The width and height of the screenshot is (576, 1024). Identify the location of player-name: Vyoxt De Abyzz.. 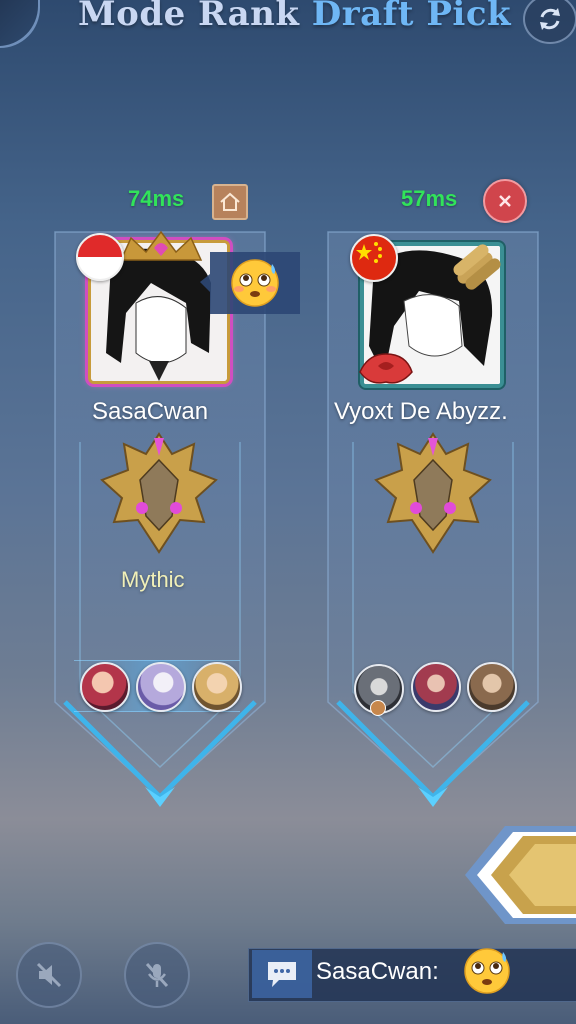
(421, 411).